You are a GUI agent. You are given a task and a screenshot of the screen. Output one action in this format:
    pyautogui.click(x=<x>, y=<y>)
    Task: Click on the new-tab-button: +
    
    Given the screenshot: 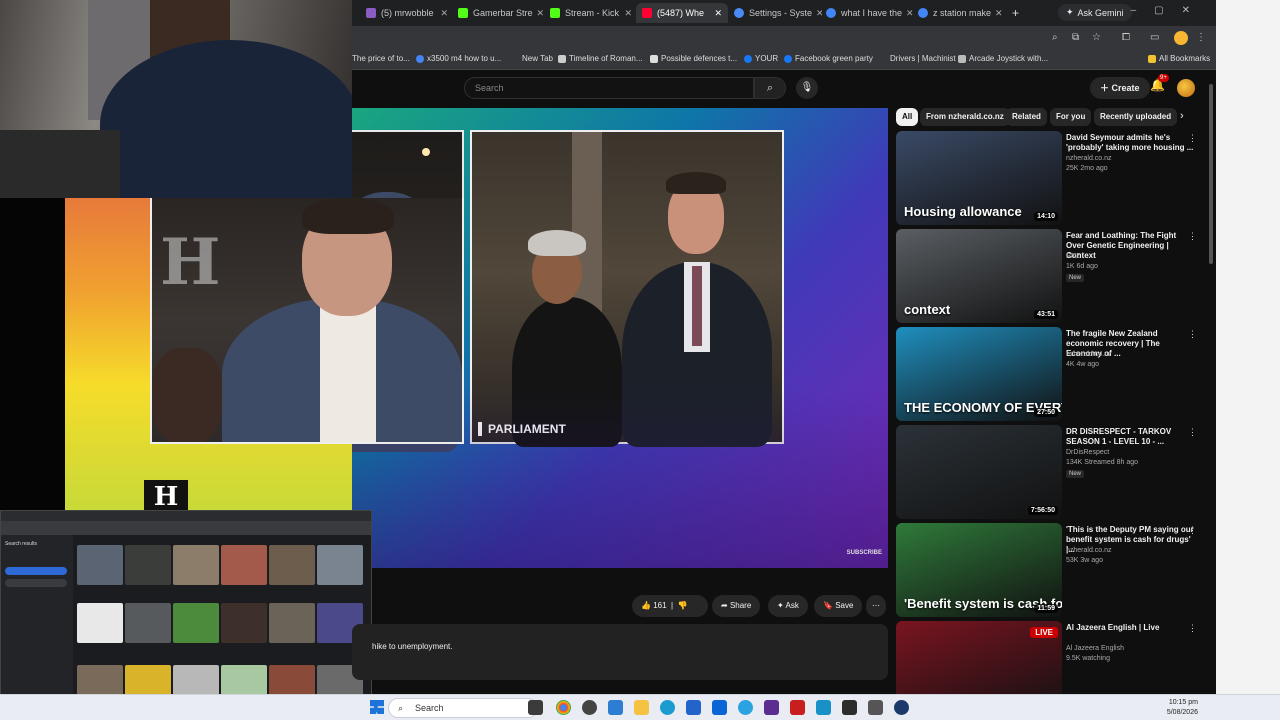 What is the action you would take?
    pyautogui.click(x=1015, y=13)
    